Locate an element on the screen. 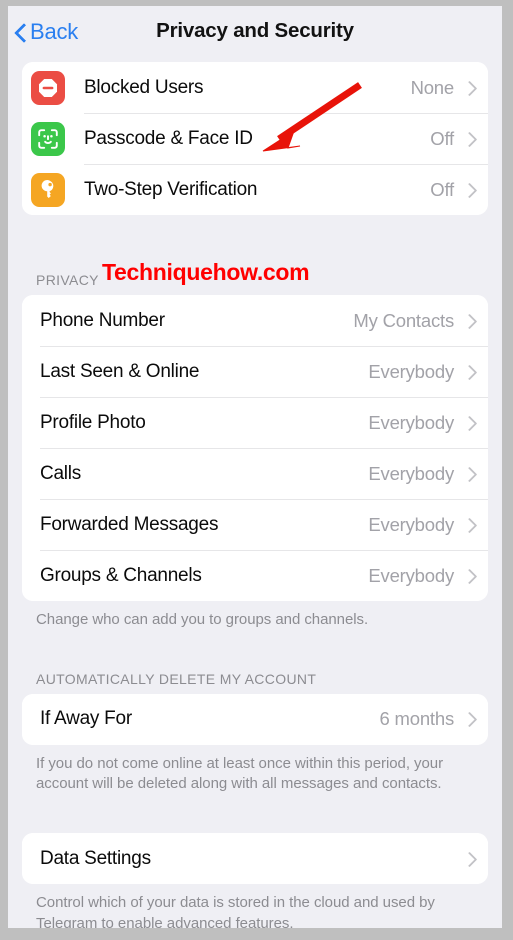  row-value: None is located at coordinates (432, 87).